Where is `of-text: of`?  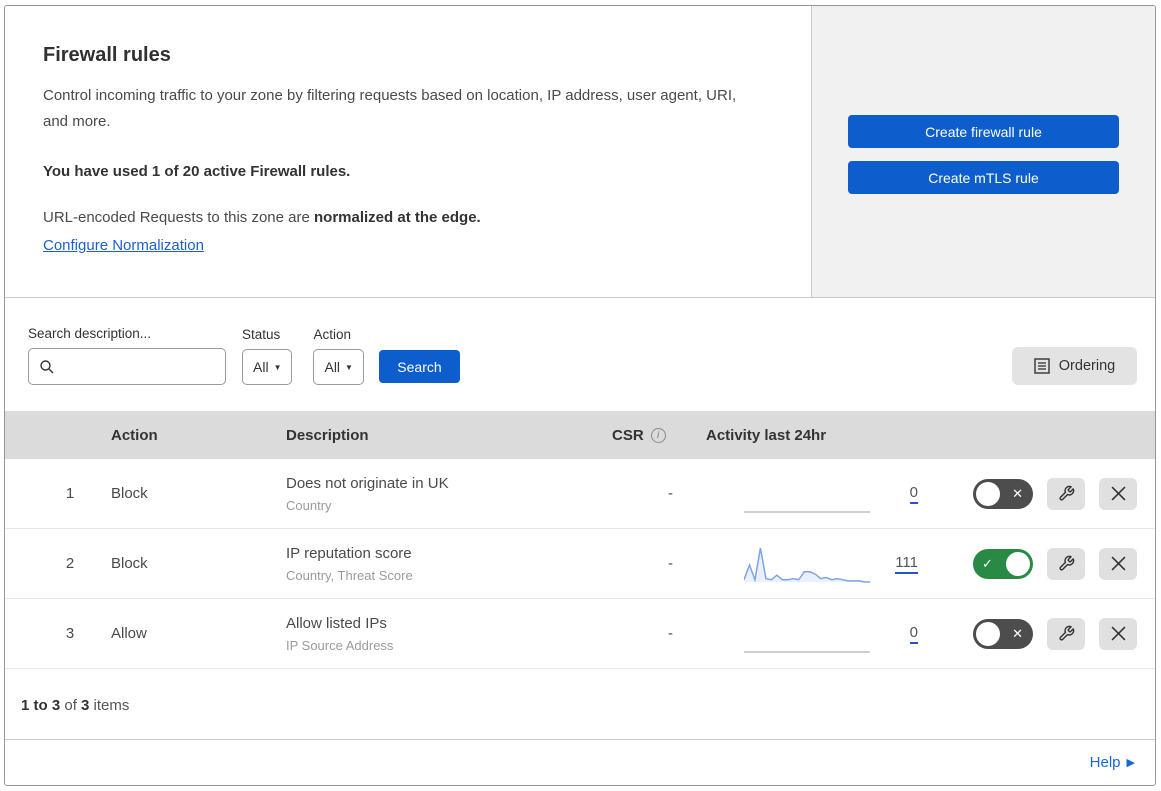
of-text: of is located at coordinates (71, 705).